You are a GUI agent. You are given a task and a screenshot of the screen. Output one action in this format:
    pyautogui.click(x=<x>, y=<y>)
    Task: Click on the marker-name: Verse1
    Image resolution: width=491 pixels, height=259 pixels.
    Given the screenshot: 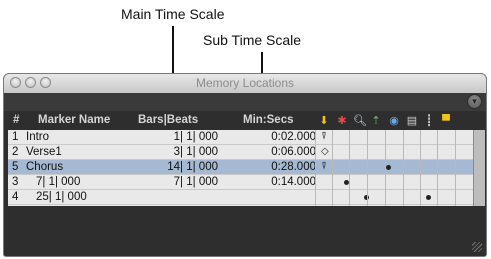 What is the action you would take?
    pyautogui.click(x=44, y=152)
    